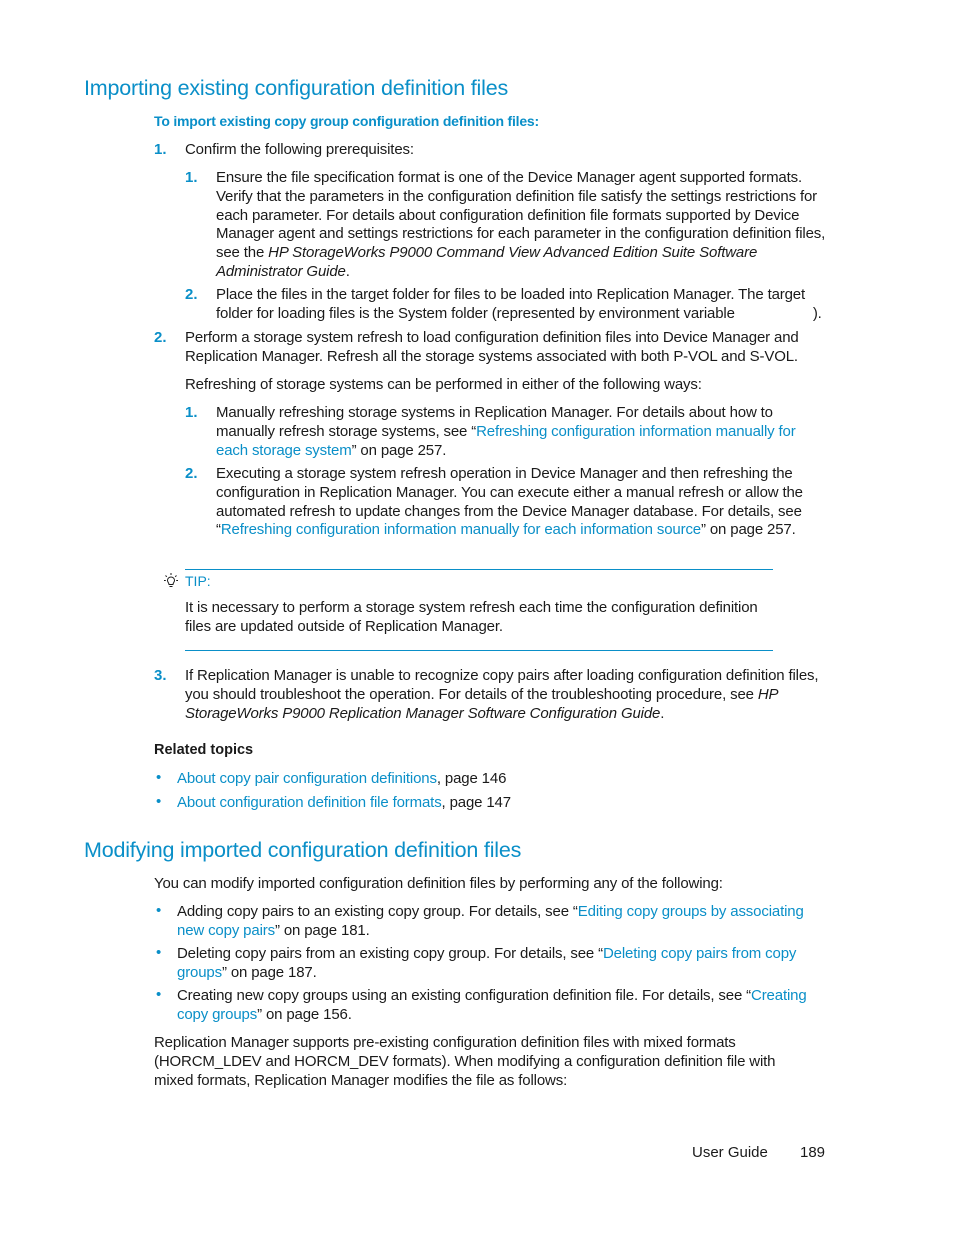  What do you see at coordinates (171, 581) in the screenshot?
I see `lightbulb-icon` at bounding box center [171, 581].